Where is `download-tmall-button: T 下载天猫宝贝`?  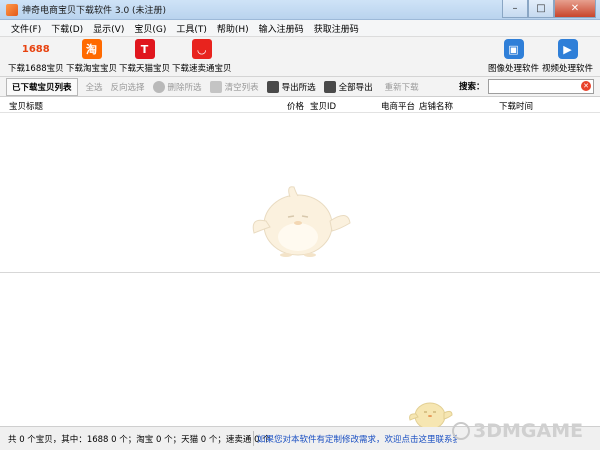
download-tmall-button: T 下载天猫宝贝 is located at coordinates (144, 56).